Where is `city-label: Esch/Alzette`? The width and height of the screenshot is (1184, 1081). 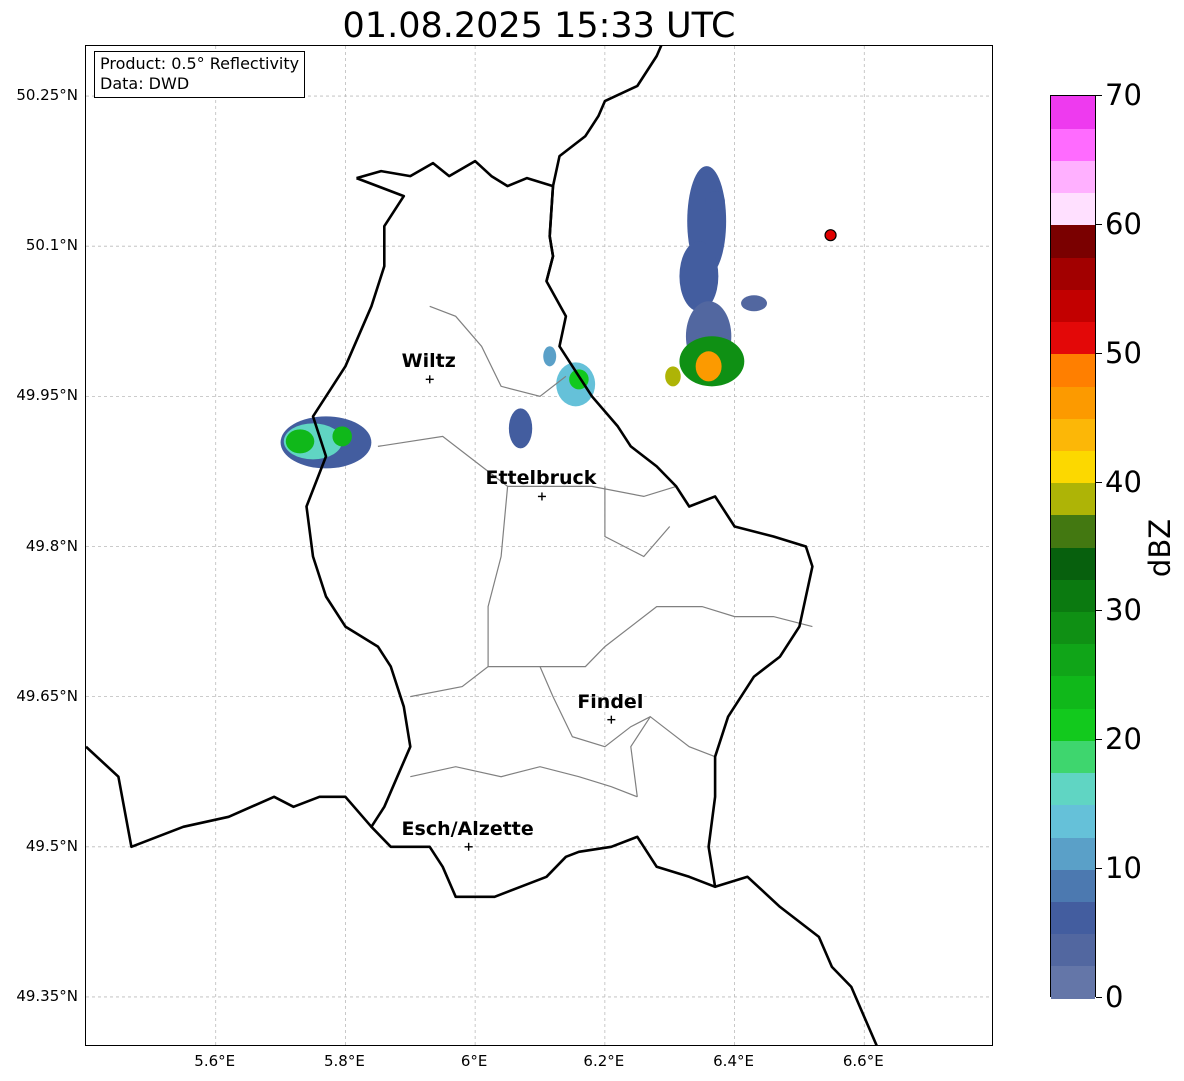 city-label: Esch/Alzette is located at coordinates (467, 828).